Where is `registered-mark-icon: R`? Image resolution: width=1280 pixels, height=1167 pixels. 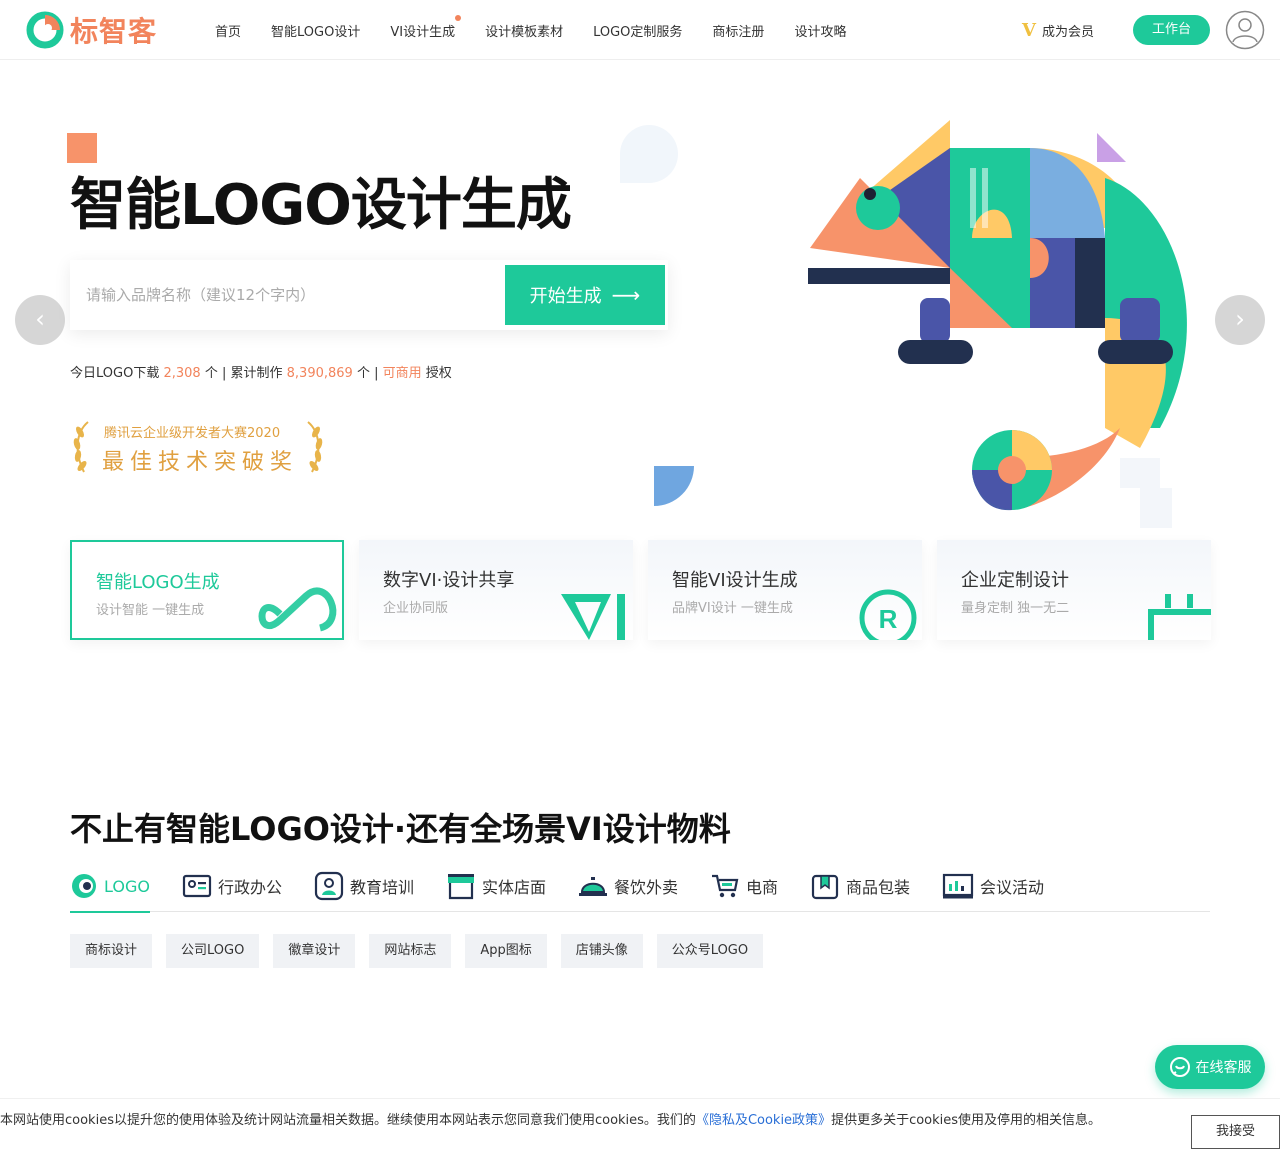
registered-mark-icon: R is located at coordinates (888, 614).